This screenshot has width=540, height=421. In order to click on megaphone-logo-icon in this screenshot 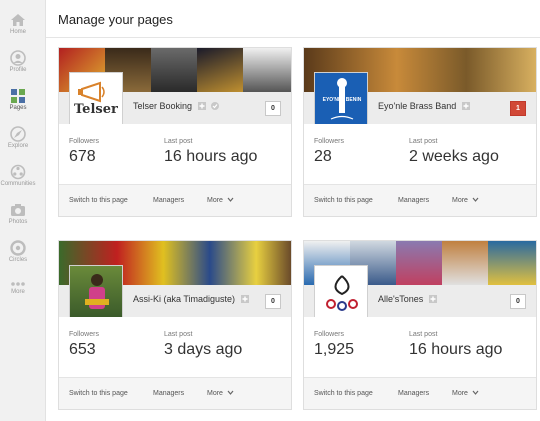, I will do `click(96, 99)`.